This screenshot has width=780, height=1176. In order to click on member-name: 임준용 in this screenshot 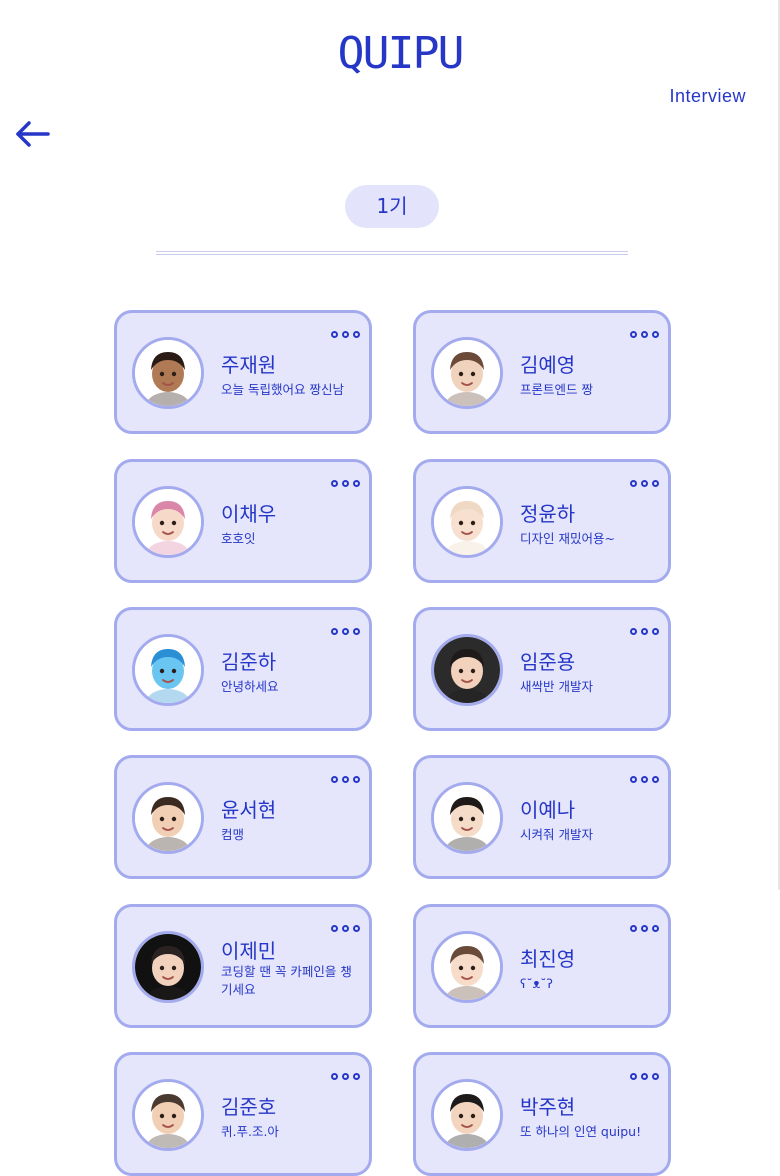, I will do `click(548, 662)`.